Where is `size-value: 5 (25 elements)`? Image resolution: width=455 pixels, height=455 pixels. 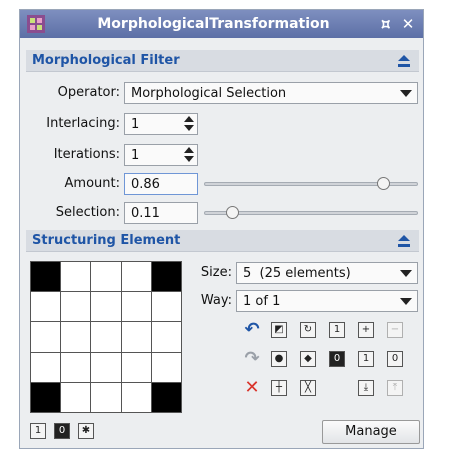
size-value: 5 (25 elements) is located at coordinates (297, 273).